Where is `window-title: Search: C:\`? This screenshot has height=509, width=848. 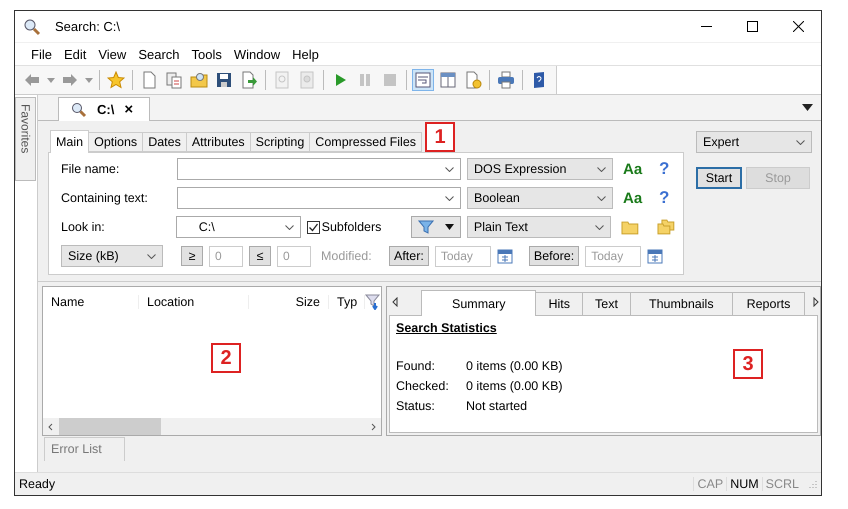
window-title: Search: C:\ is located at coordinates (88, 26).